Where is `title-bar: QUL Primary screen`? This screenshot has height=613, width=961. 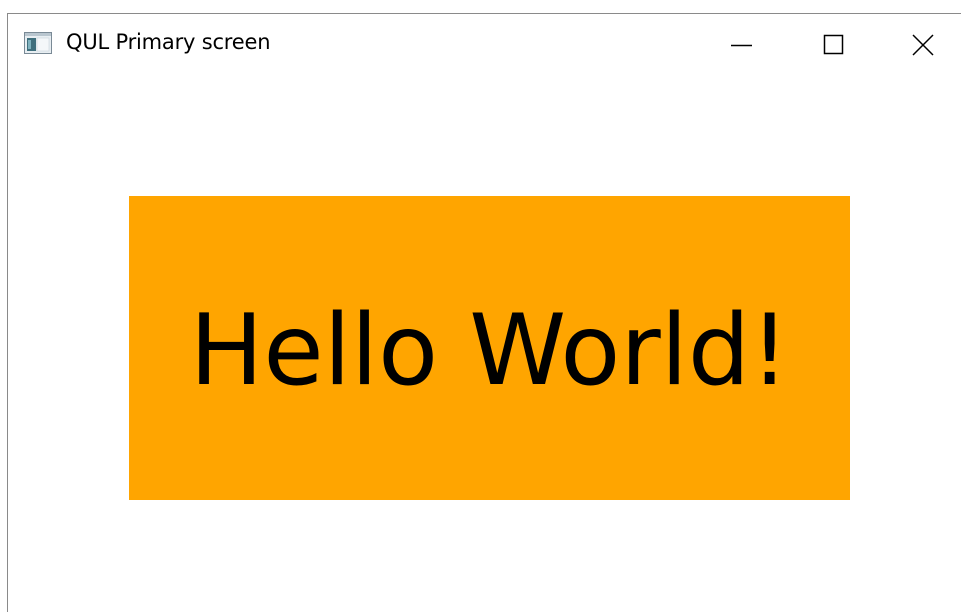
title-bar: QUL Primary screen is located at coordinates (484, 45).